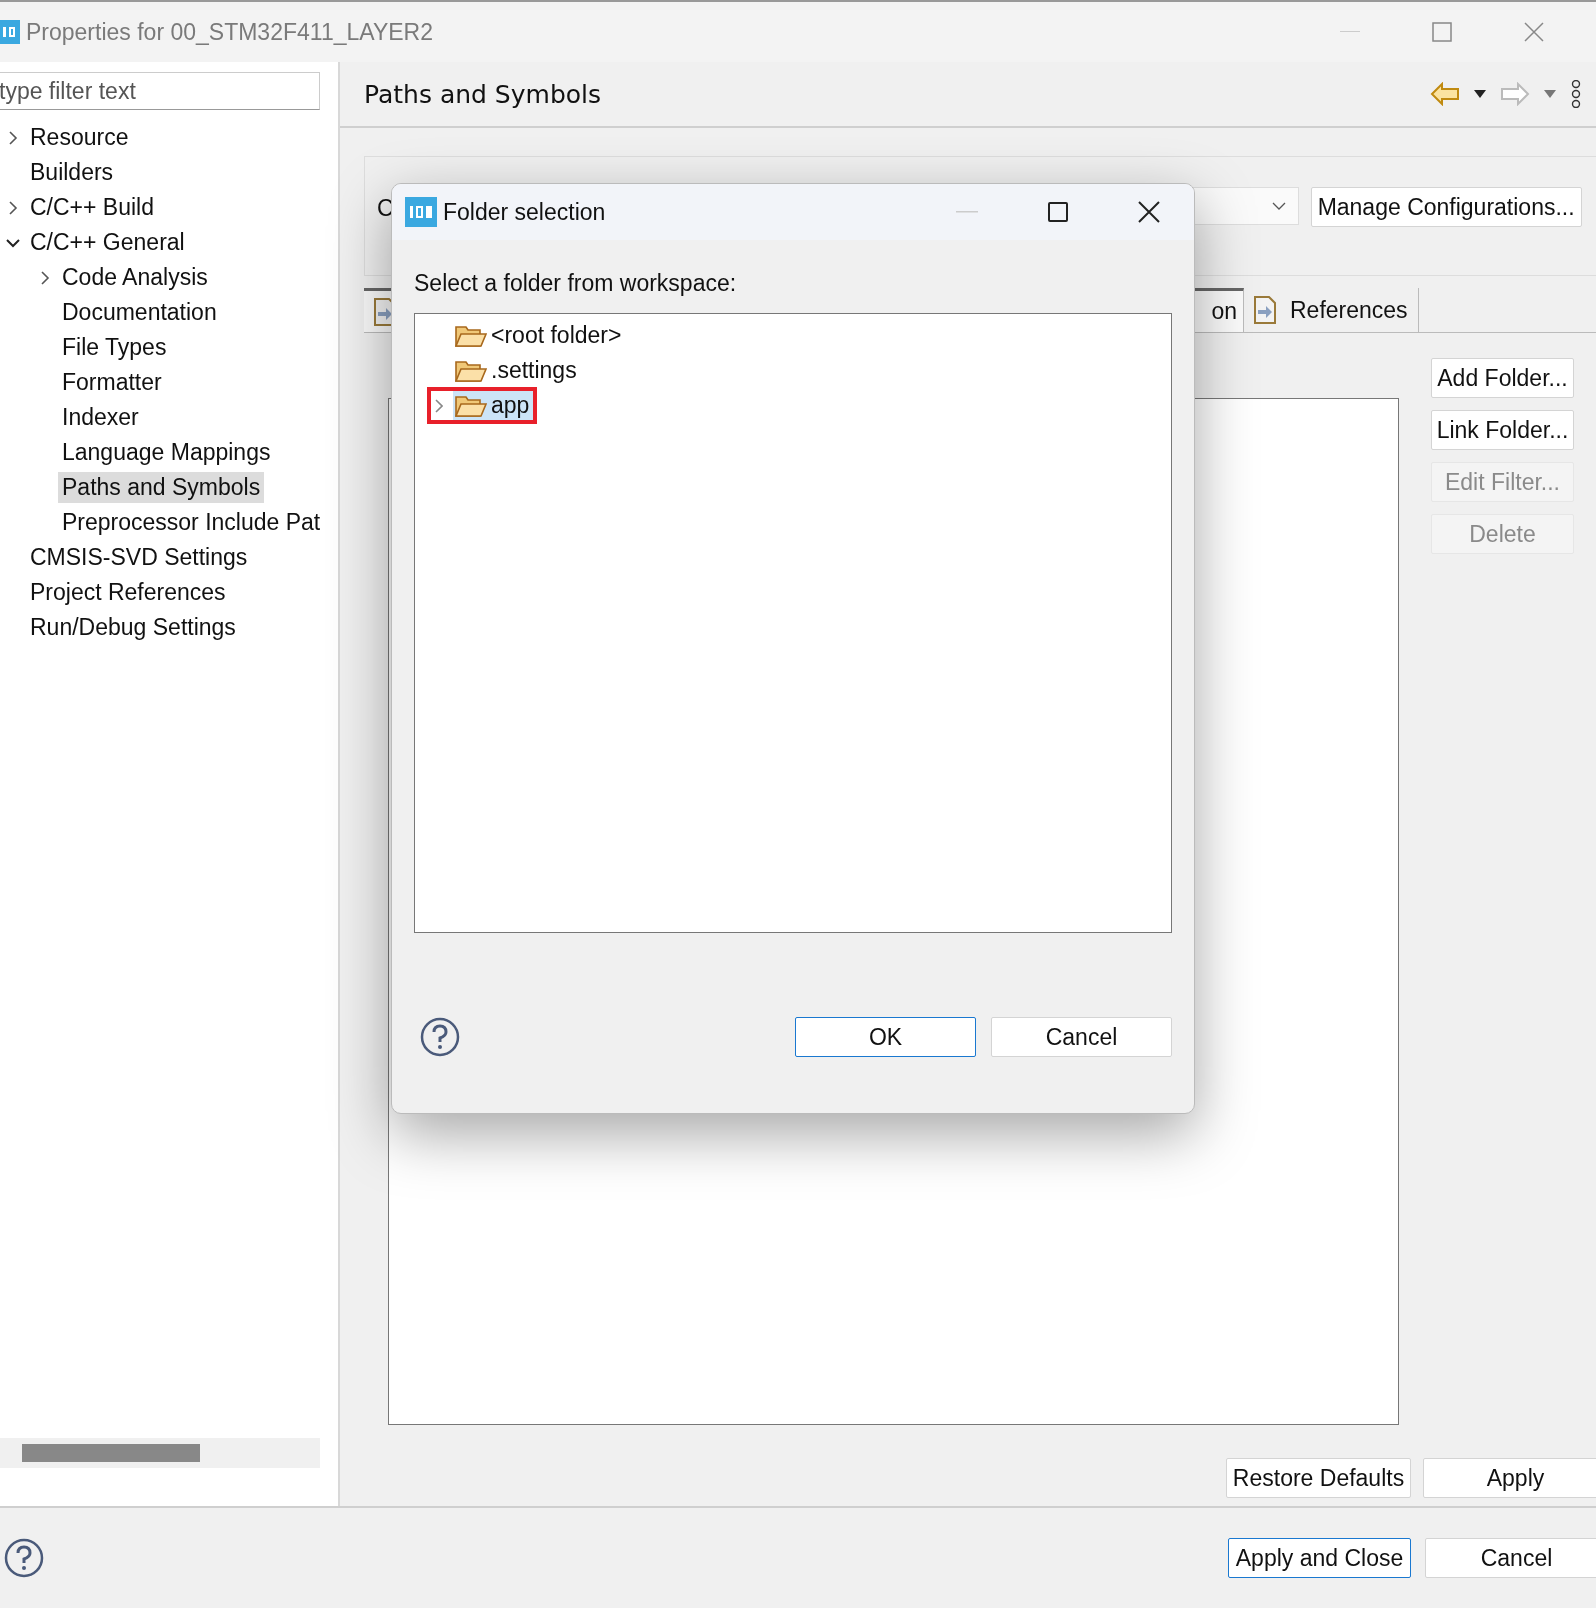 Image resolution: width=1596 pixels, height=1608 pixels. Describe the element at coordinates (1445, 94) in the screenshot. I see `back-arrow-icon` at that location.